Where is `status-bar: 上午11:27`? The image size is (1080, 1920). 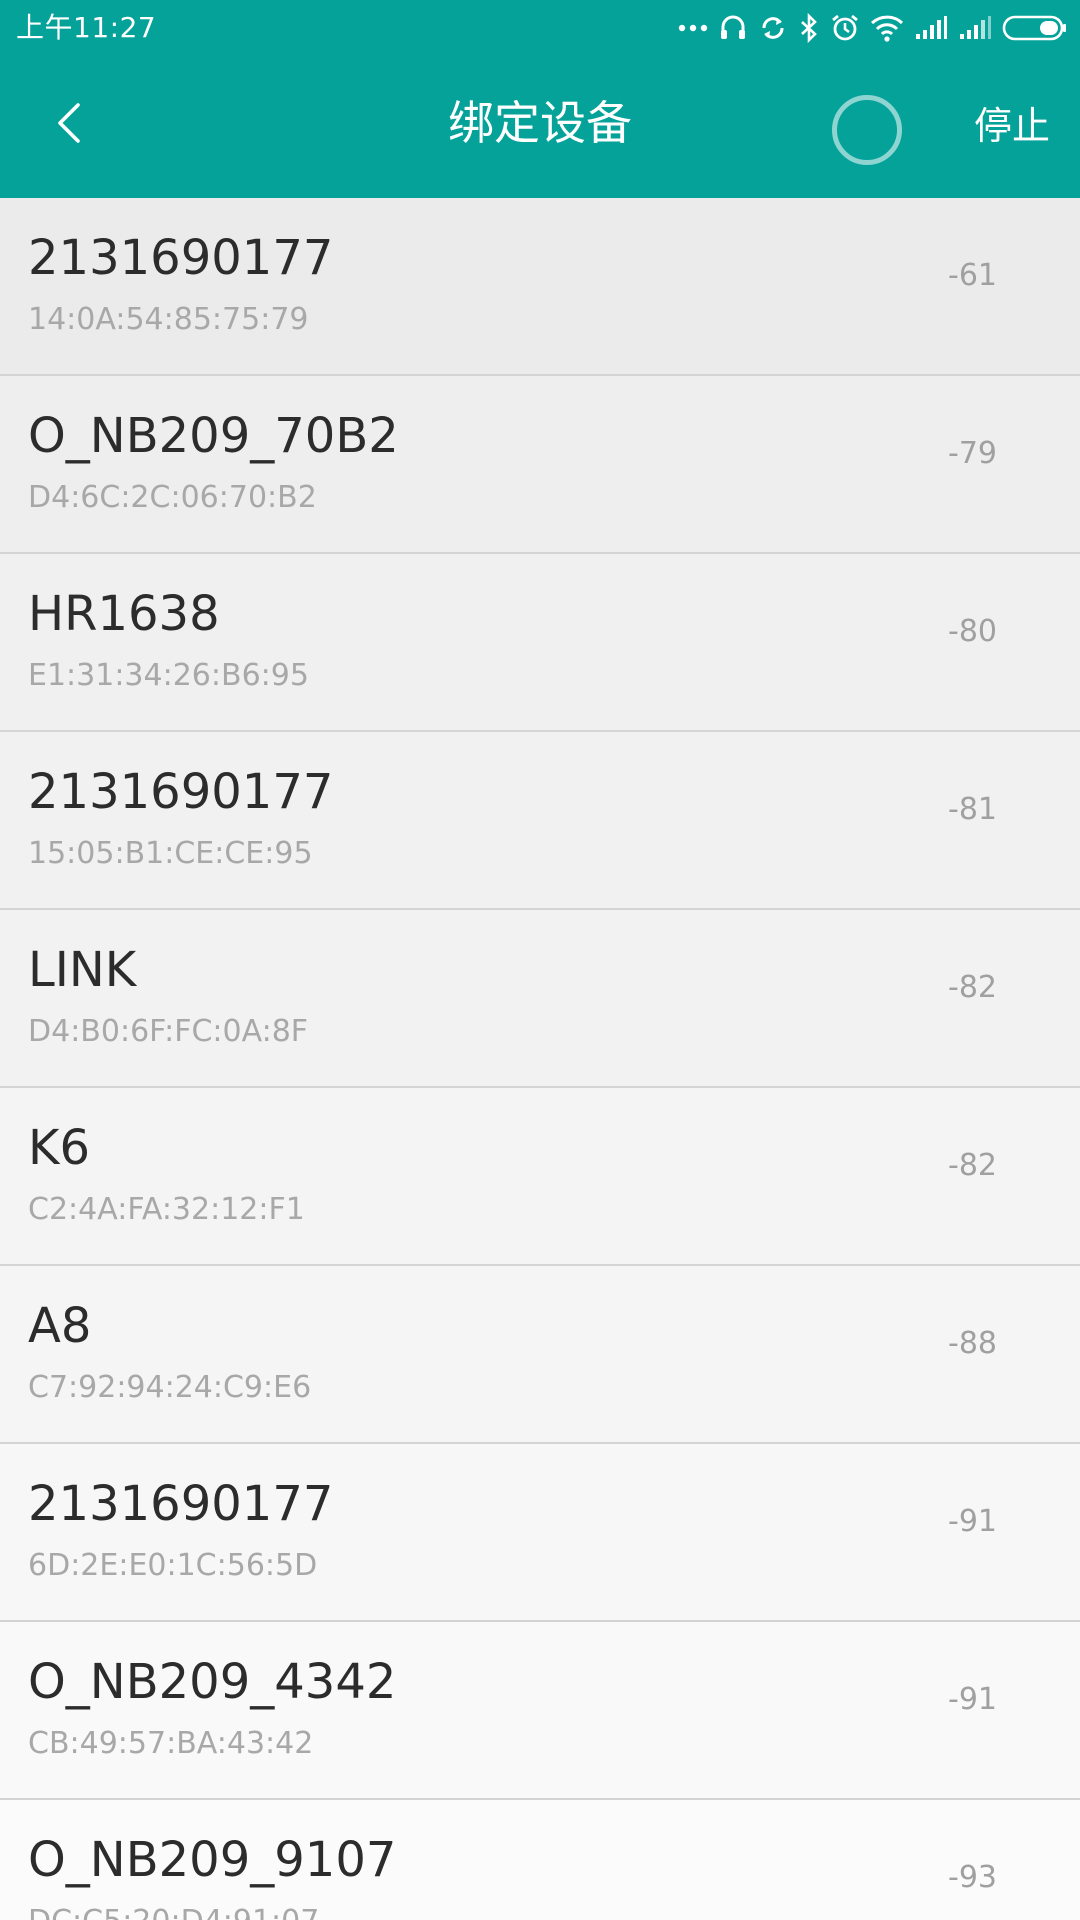
status-bar: 上午11:27 is located at coordinates (540, 28).